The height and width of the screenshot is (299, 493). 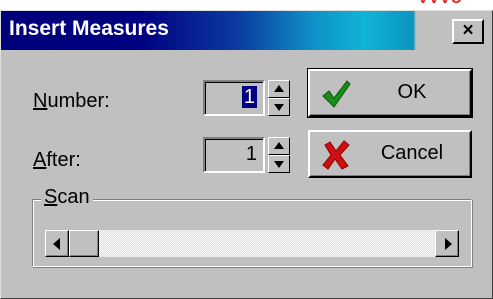 I want to click on red-x-icon, so click(x=336, y=155).